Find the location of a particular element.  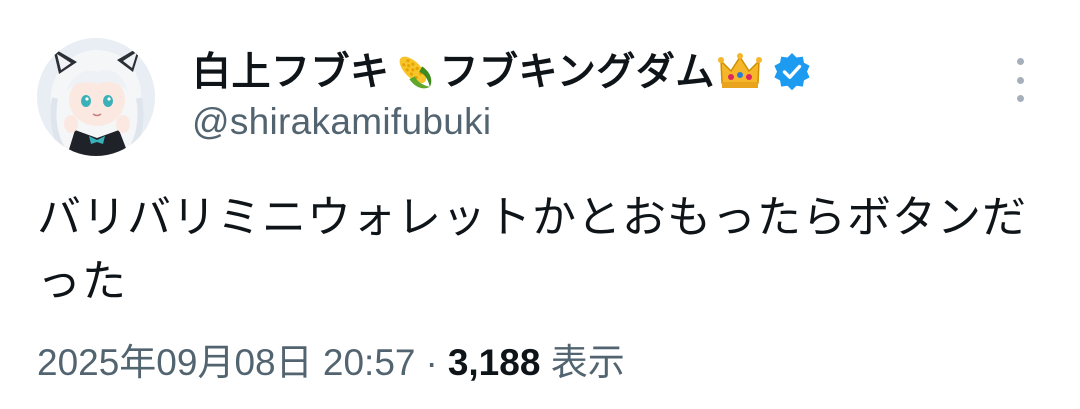

display-name-part2: フブキングダム is located at coordinates (577, 72).